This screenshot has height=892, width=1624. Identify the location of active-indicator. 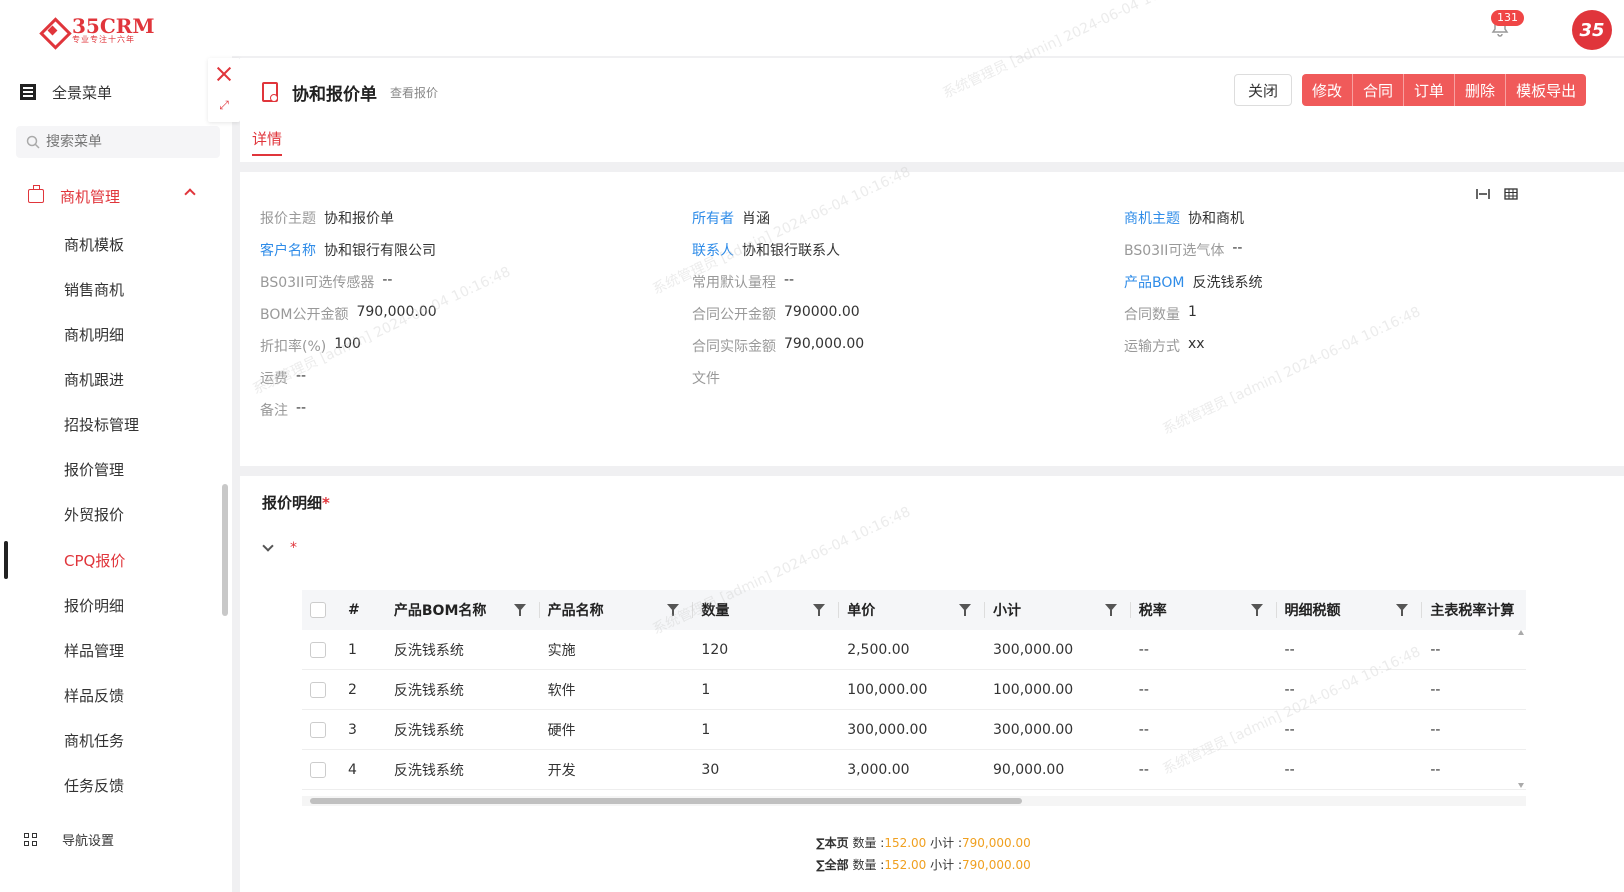
(6, 560).